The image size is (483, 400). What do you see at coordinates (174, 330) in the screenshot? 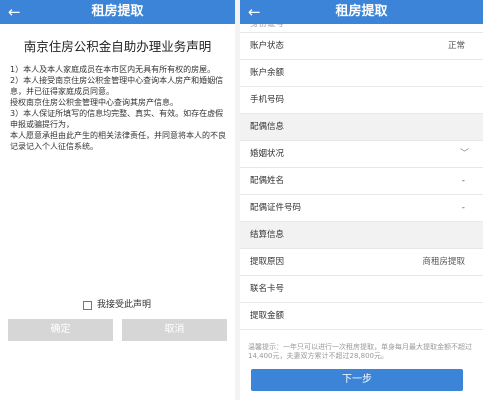
I see `cancel-button: 取消` at bounding box center [174, 330].